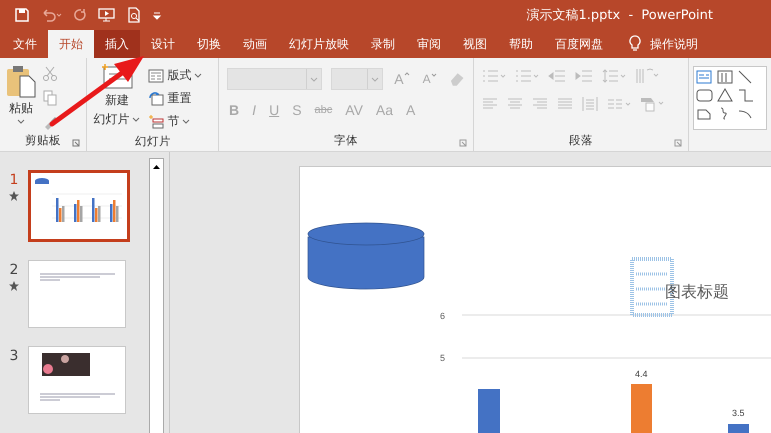 The width and height of the screenshot is (771, 433). Describe the element at coordinates (50, 98) in the screenshot. I see `copy-icon` at that location.